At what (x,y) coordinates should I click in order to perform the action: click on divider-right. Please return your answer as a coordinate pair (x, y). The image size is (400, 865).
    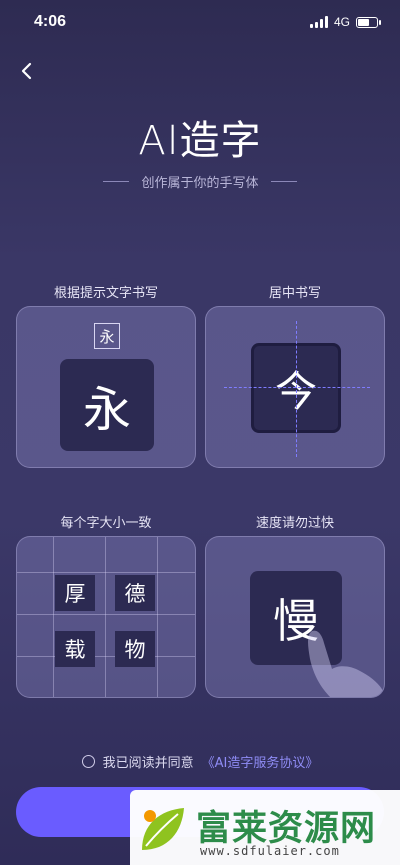
    Looking at the image, I should click on (283, 181).